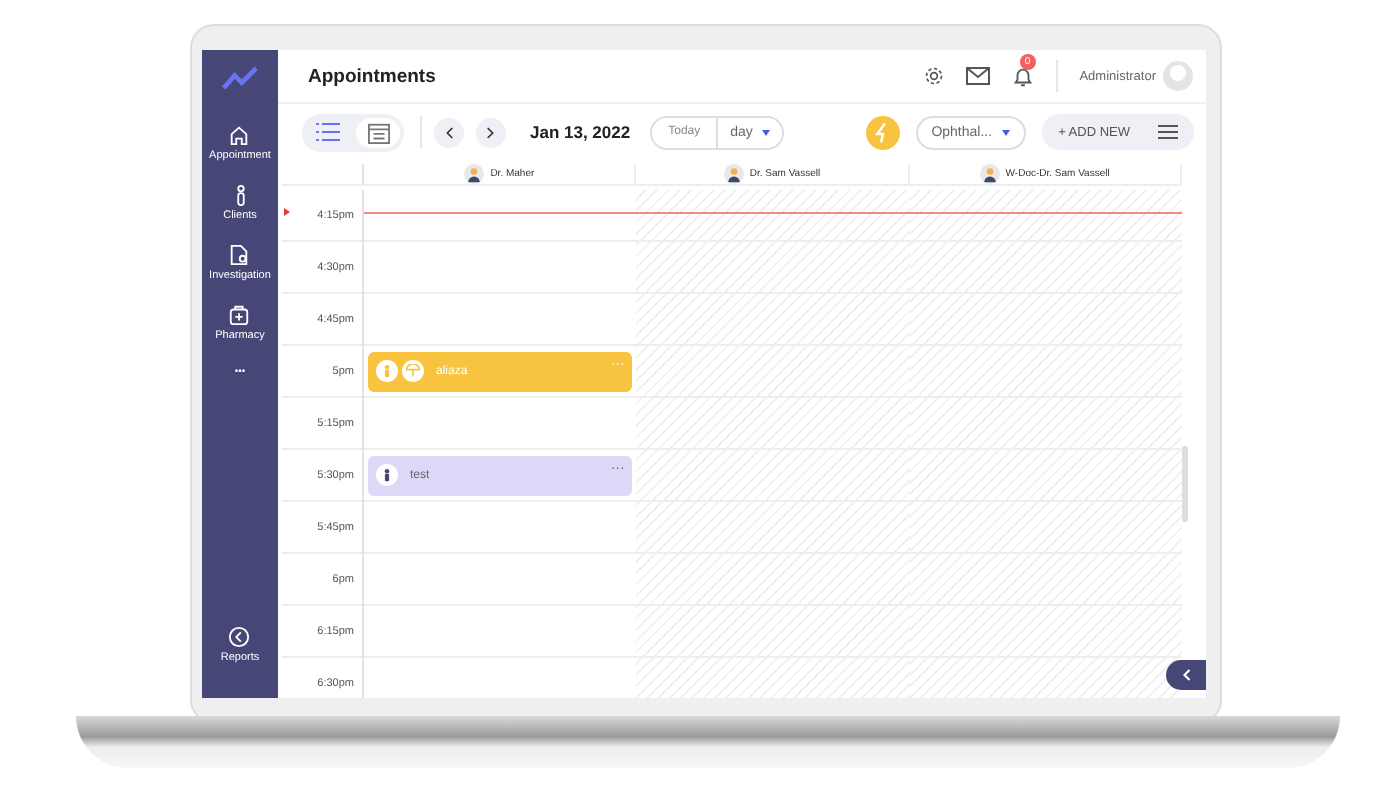 The height and width of the screenshot is (800, 1376). What do you see at coordinates (239, 637) in the screenshot?
I see `chevron-circle-icon` at bounding box center [239, 637].